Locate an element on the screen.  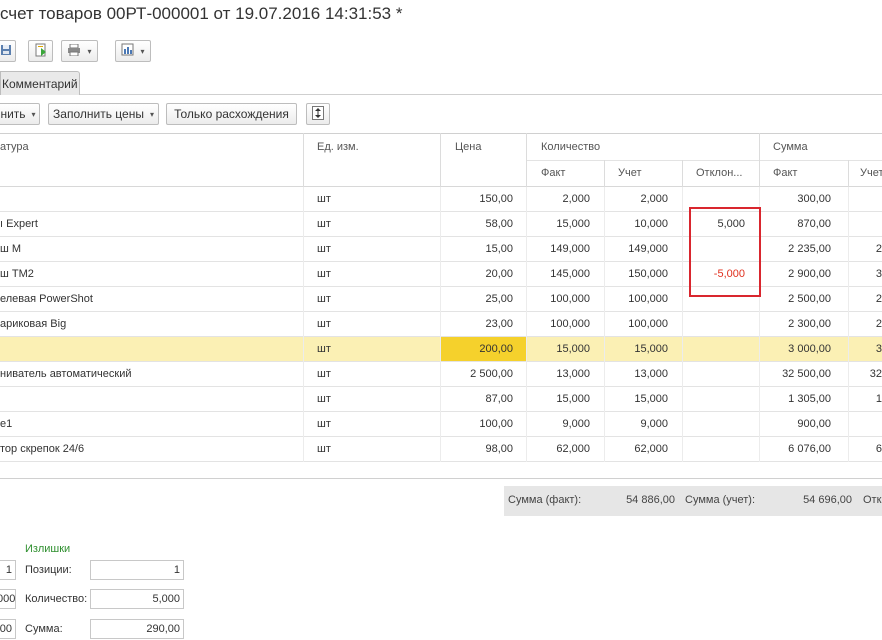
column-header-price: Цена is located at coordinates (468, 147).